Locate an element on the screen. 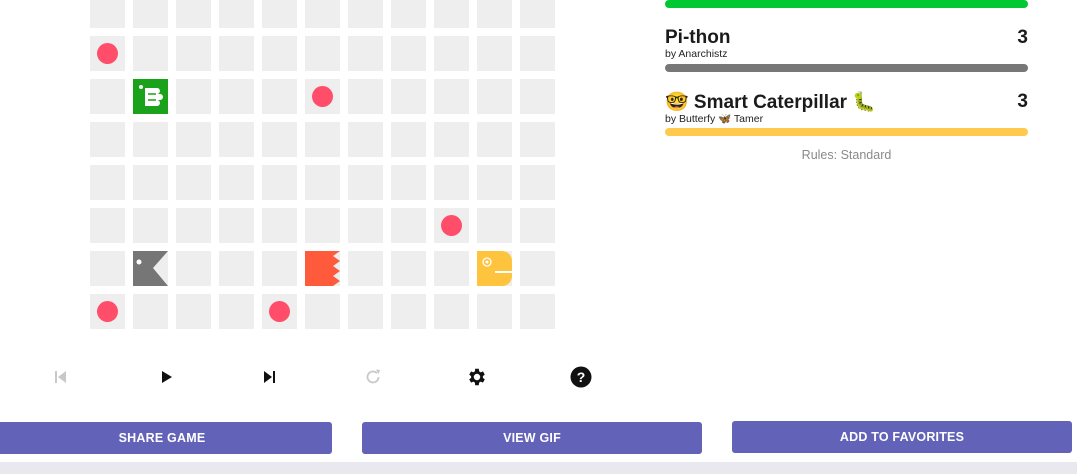 Image resolution: width=1077 pixels, height=474 pixels. snake-author: by Butterfy 🦋 Tamer is located at coordinates (714, 119).